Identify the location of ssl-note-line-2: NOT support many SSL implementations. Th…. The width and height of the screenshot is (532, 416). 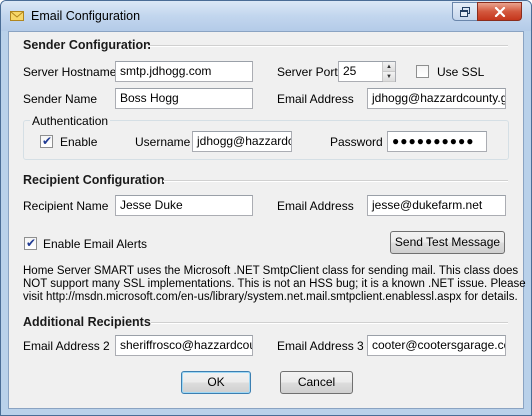
(274, 284).